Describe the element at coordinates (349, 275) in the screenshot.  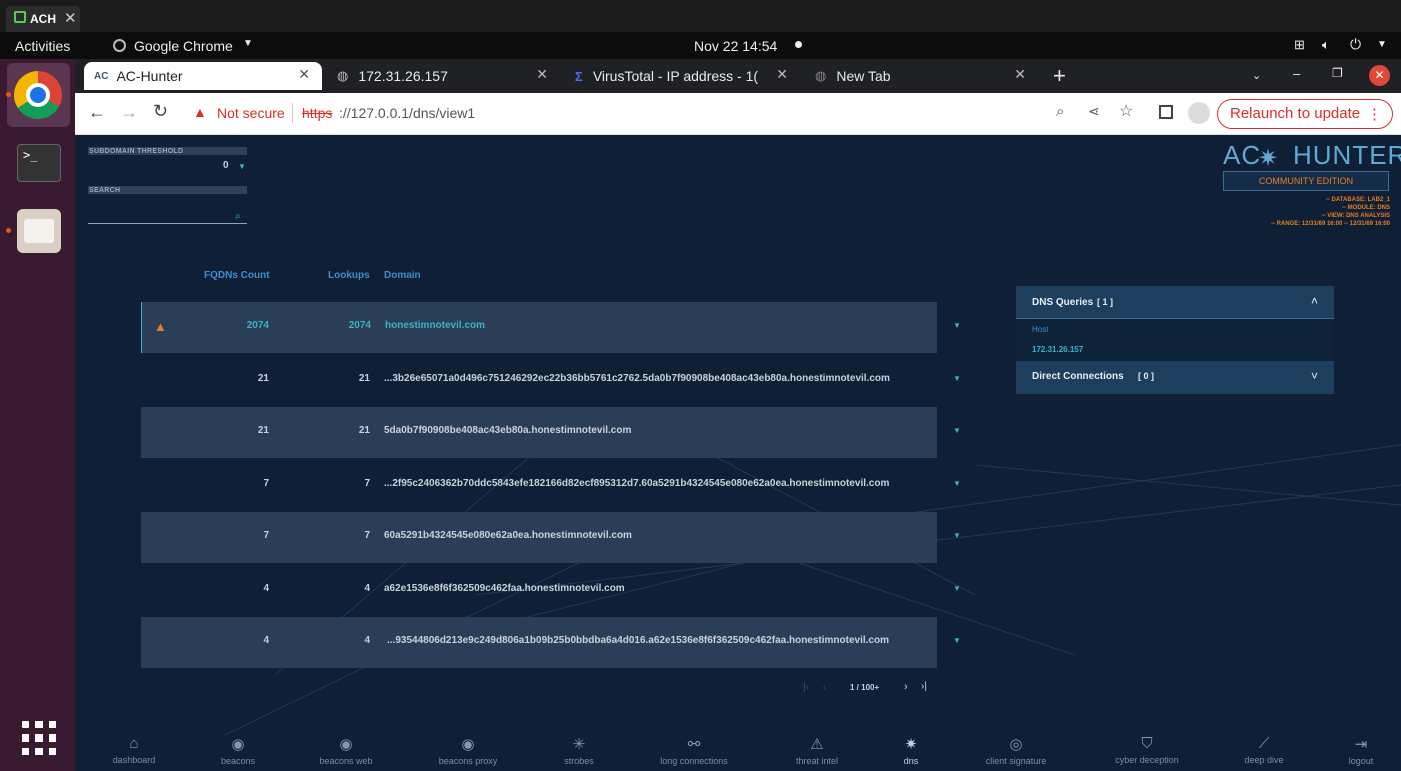
I see `header-lookups: Lookups` at that location.